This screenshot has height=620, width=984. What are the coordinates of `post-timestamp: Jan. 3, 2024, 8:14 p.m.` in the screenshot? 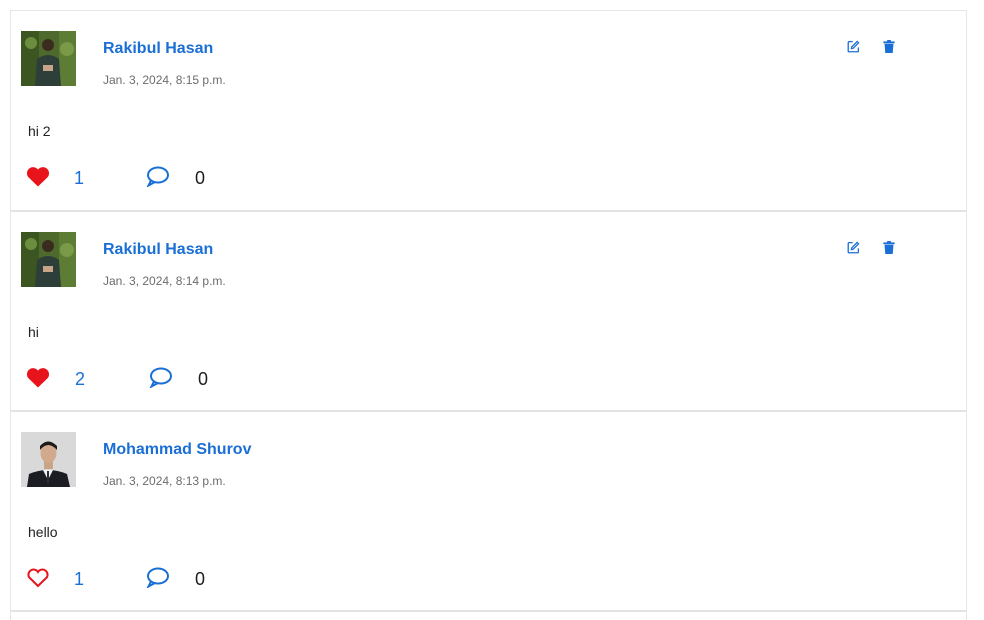 It's located at (164, 281).